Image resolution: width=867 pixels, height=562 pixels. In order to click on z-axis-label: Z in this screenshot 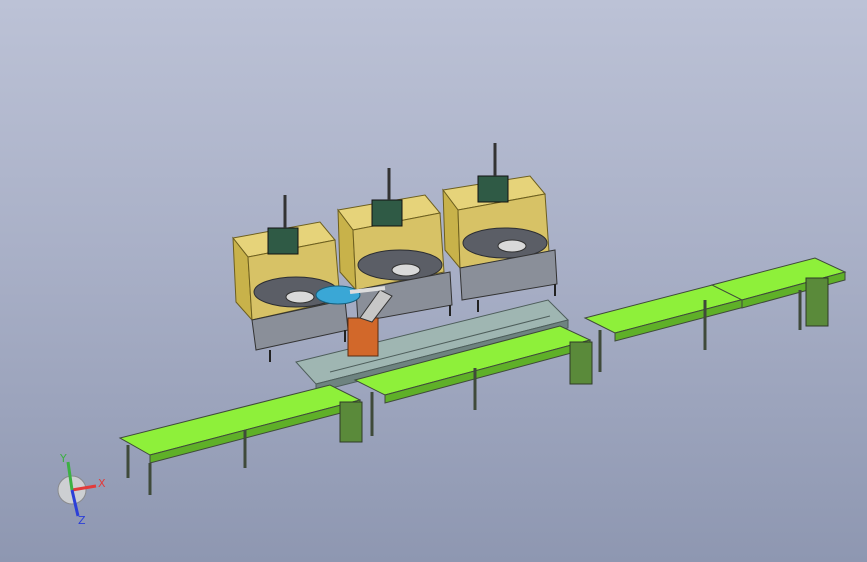, I will do `click(82, 520)`.